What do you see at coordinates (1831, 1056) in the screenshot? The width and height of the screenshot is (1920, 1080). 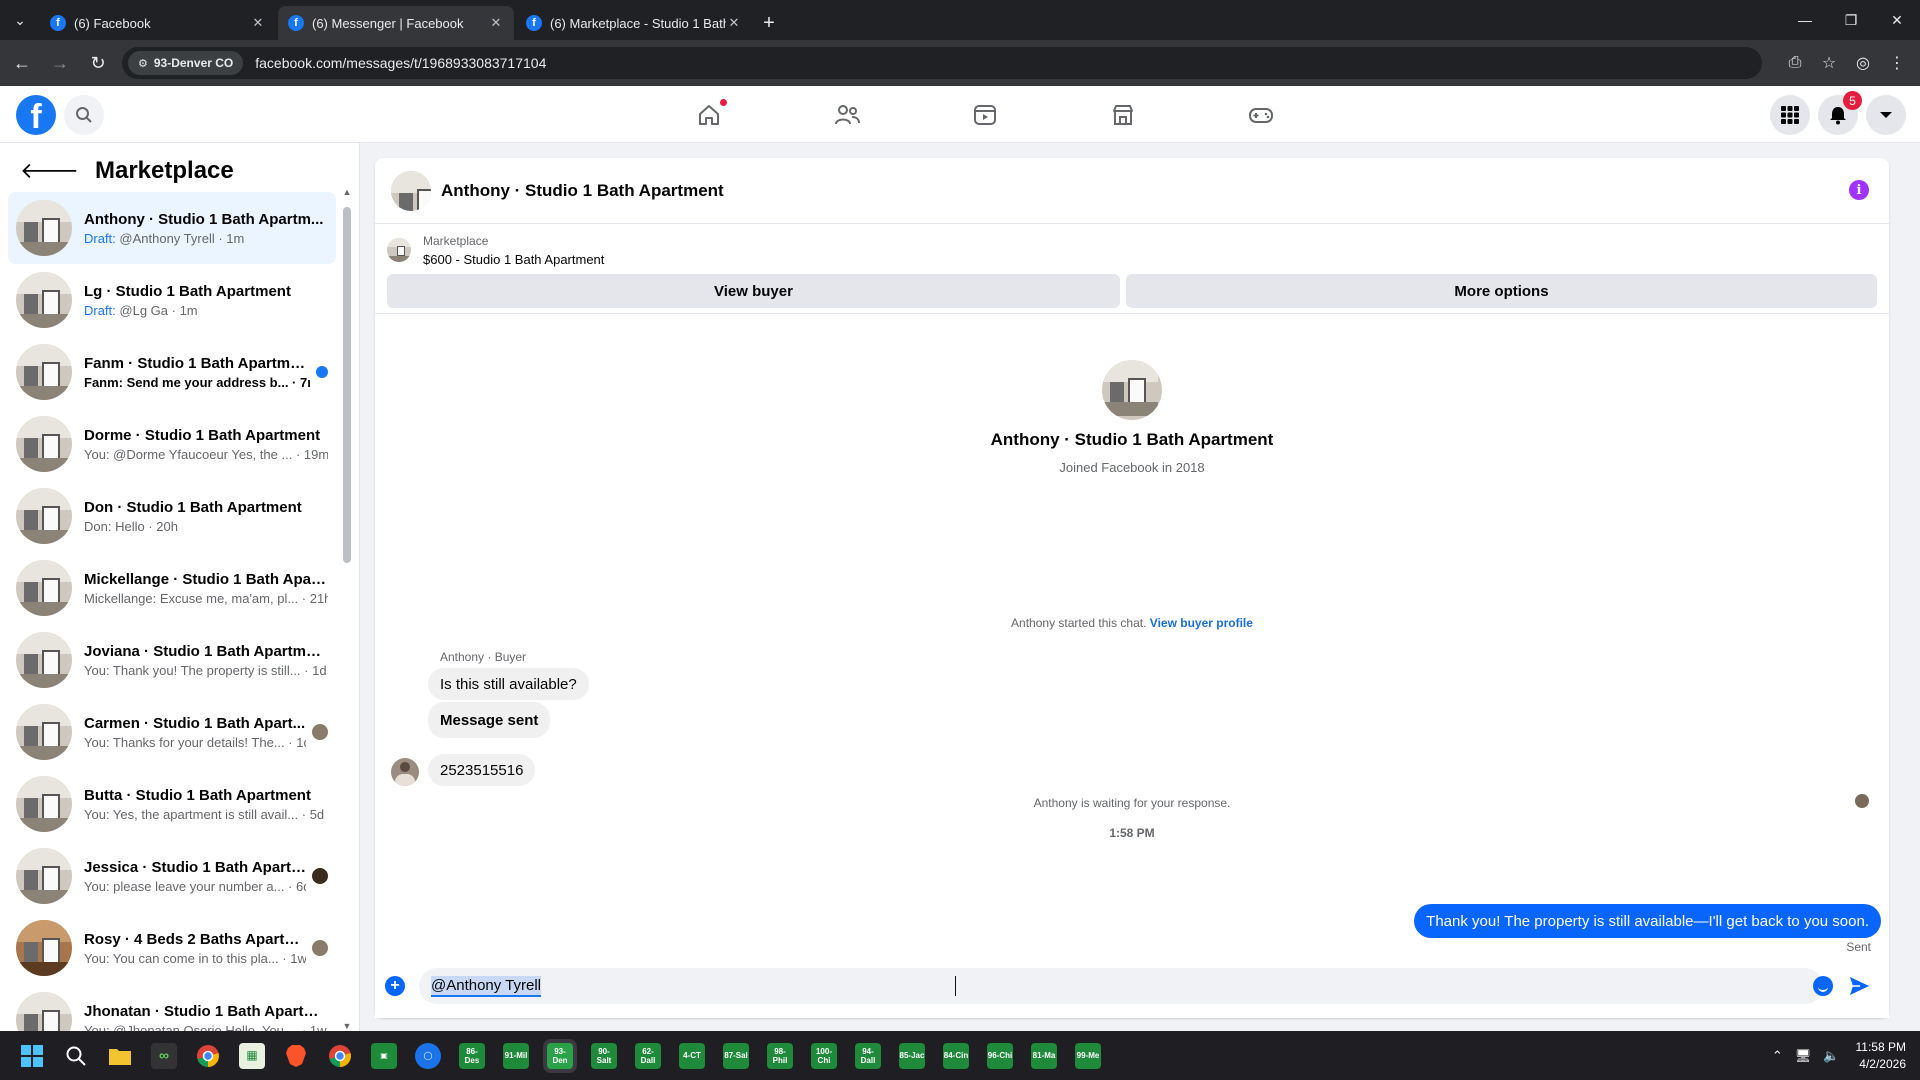 I see `volume-icon: 🔈` at bounding box center [1831, 1056].